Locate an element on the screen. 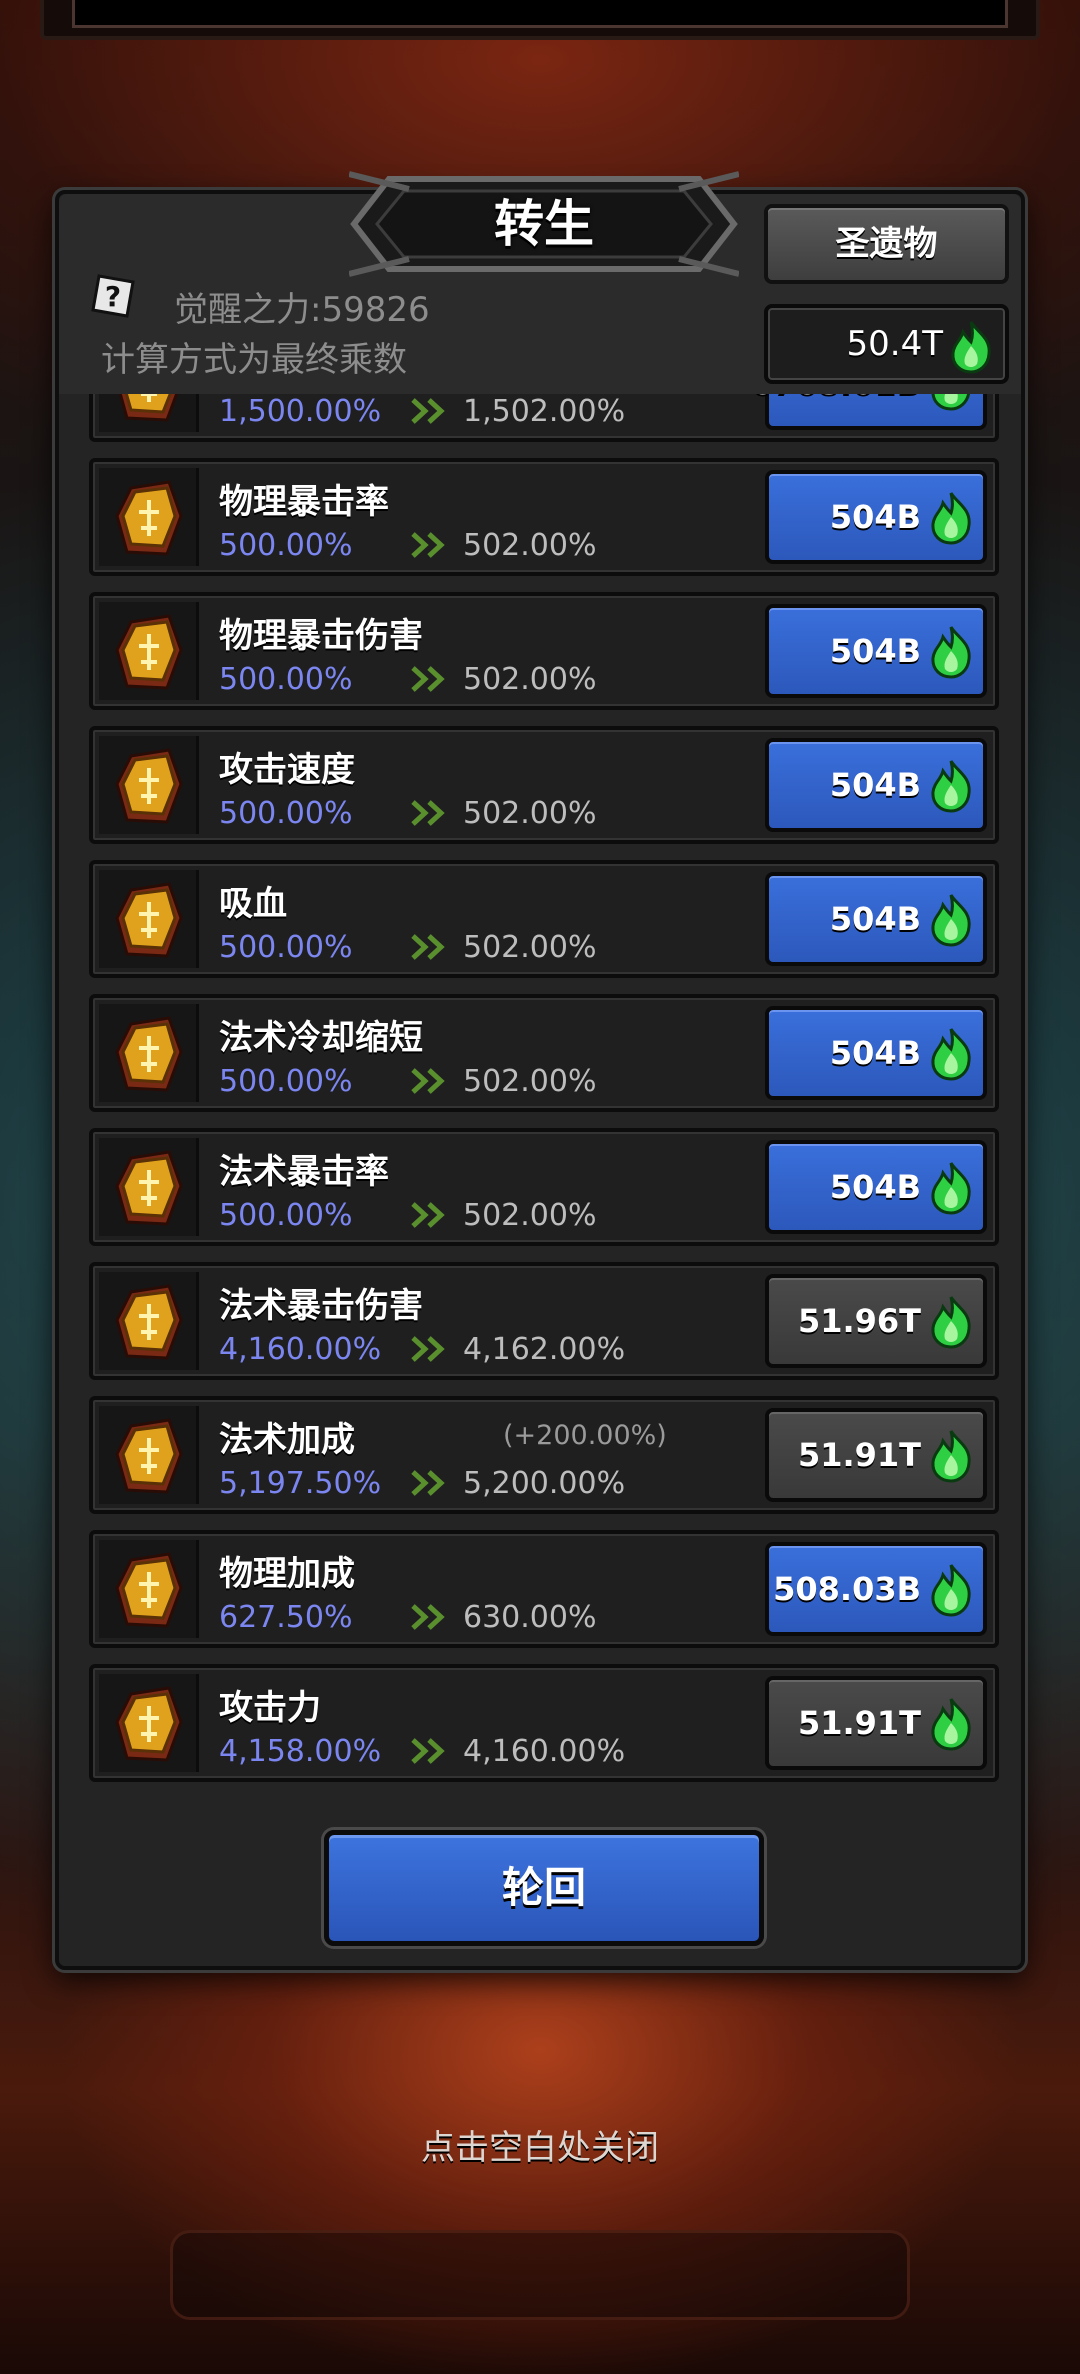 The height and width of the screenshot is (2374, 1080). cost-value: 51.96T is located at coordinates (859, 1321).